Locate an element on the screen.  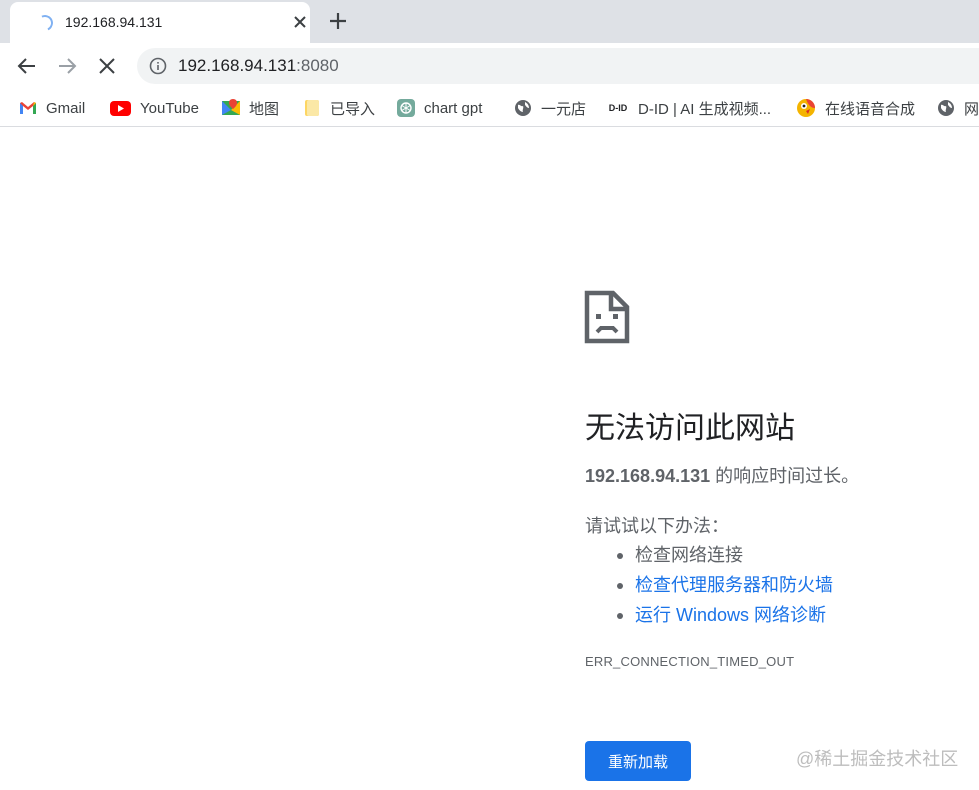
bookmark-maps: 地图 is located at coordinates (250, 108).